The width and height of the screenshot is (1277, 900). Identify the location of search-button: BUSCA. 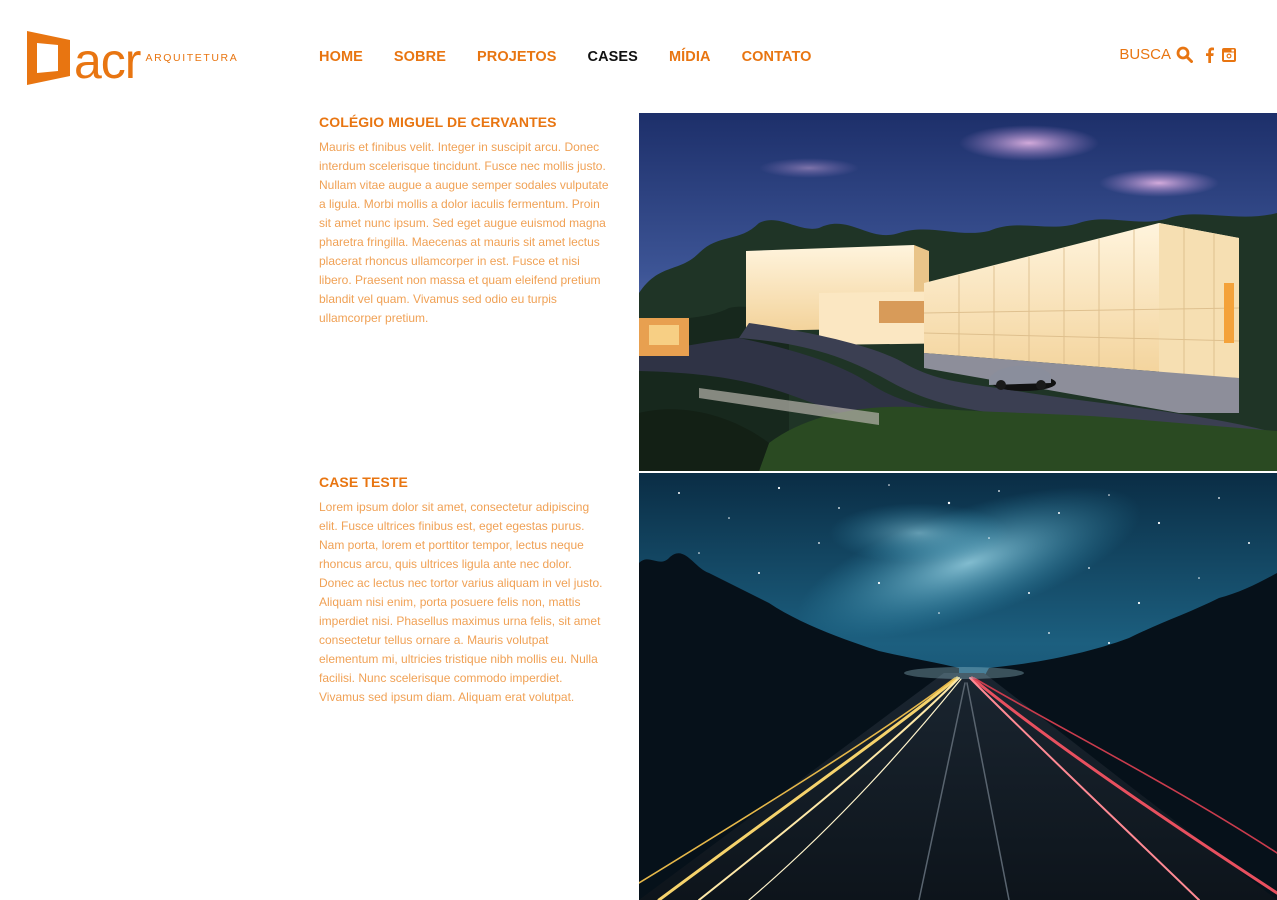
(1156, 54).